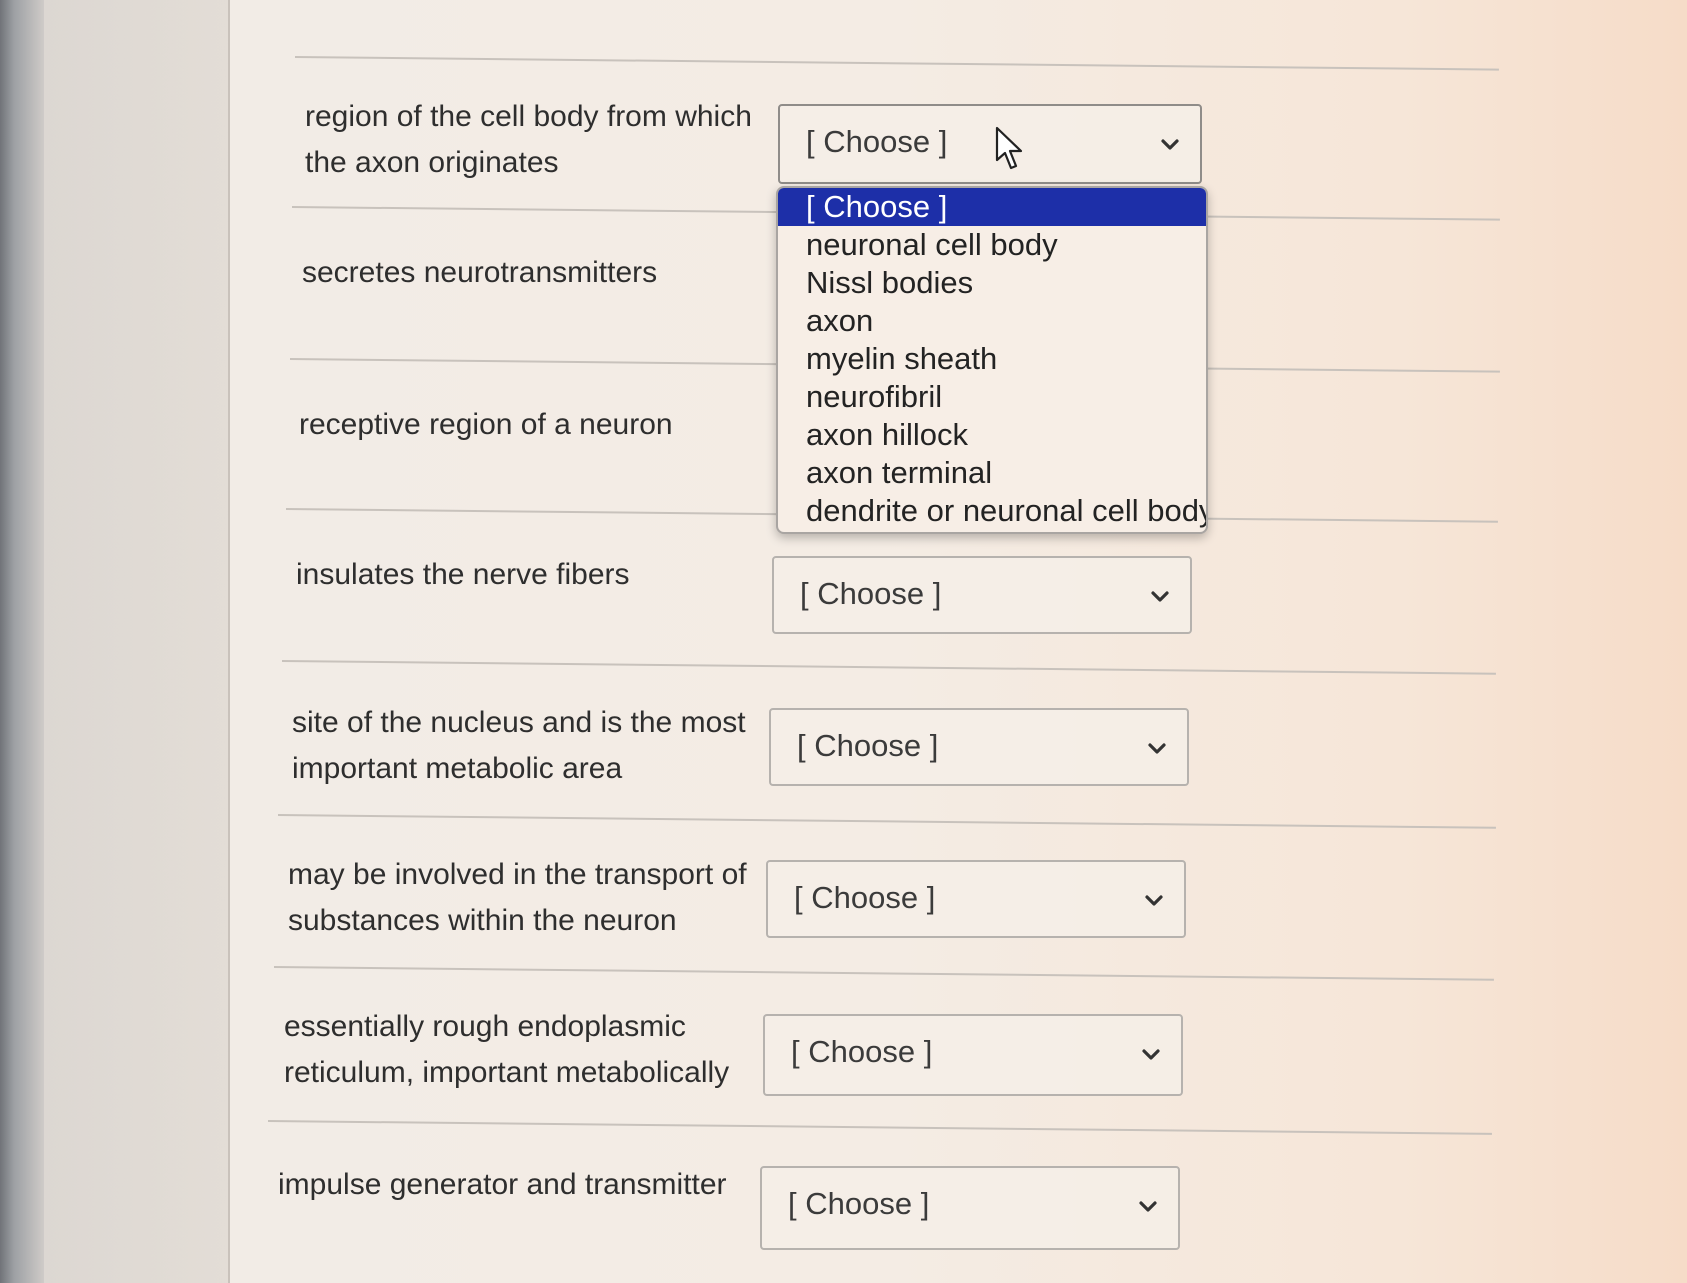  I want to click on prompt-line: the axon originates, so click(432, 162).